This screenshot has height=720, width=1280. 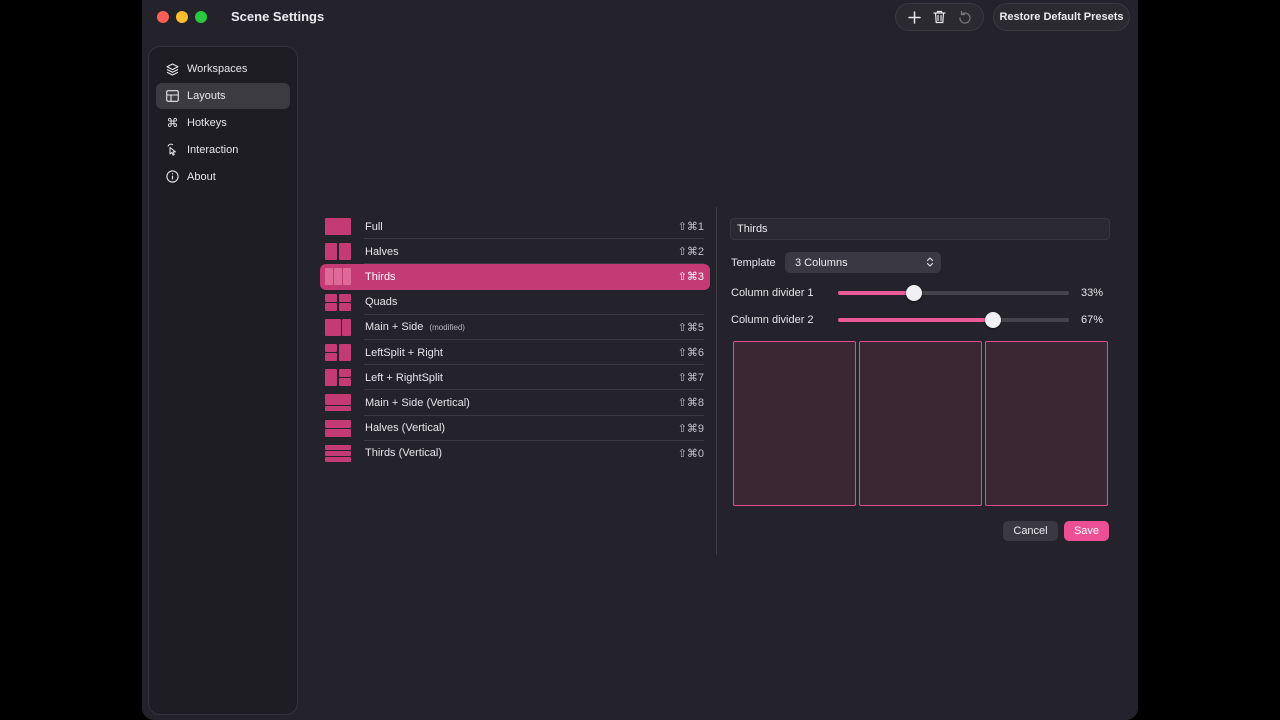 What do you see at coordinates (515, 227) in the screenshot?
I see `layout-row-full: Full ⇧⌘1` at bounding box center [515, 227].